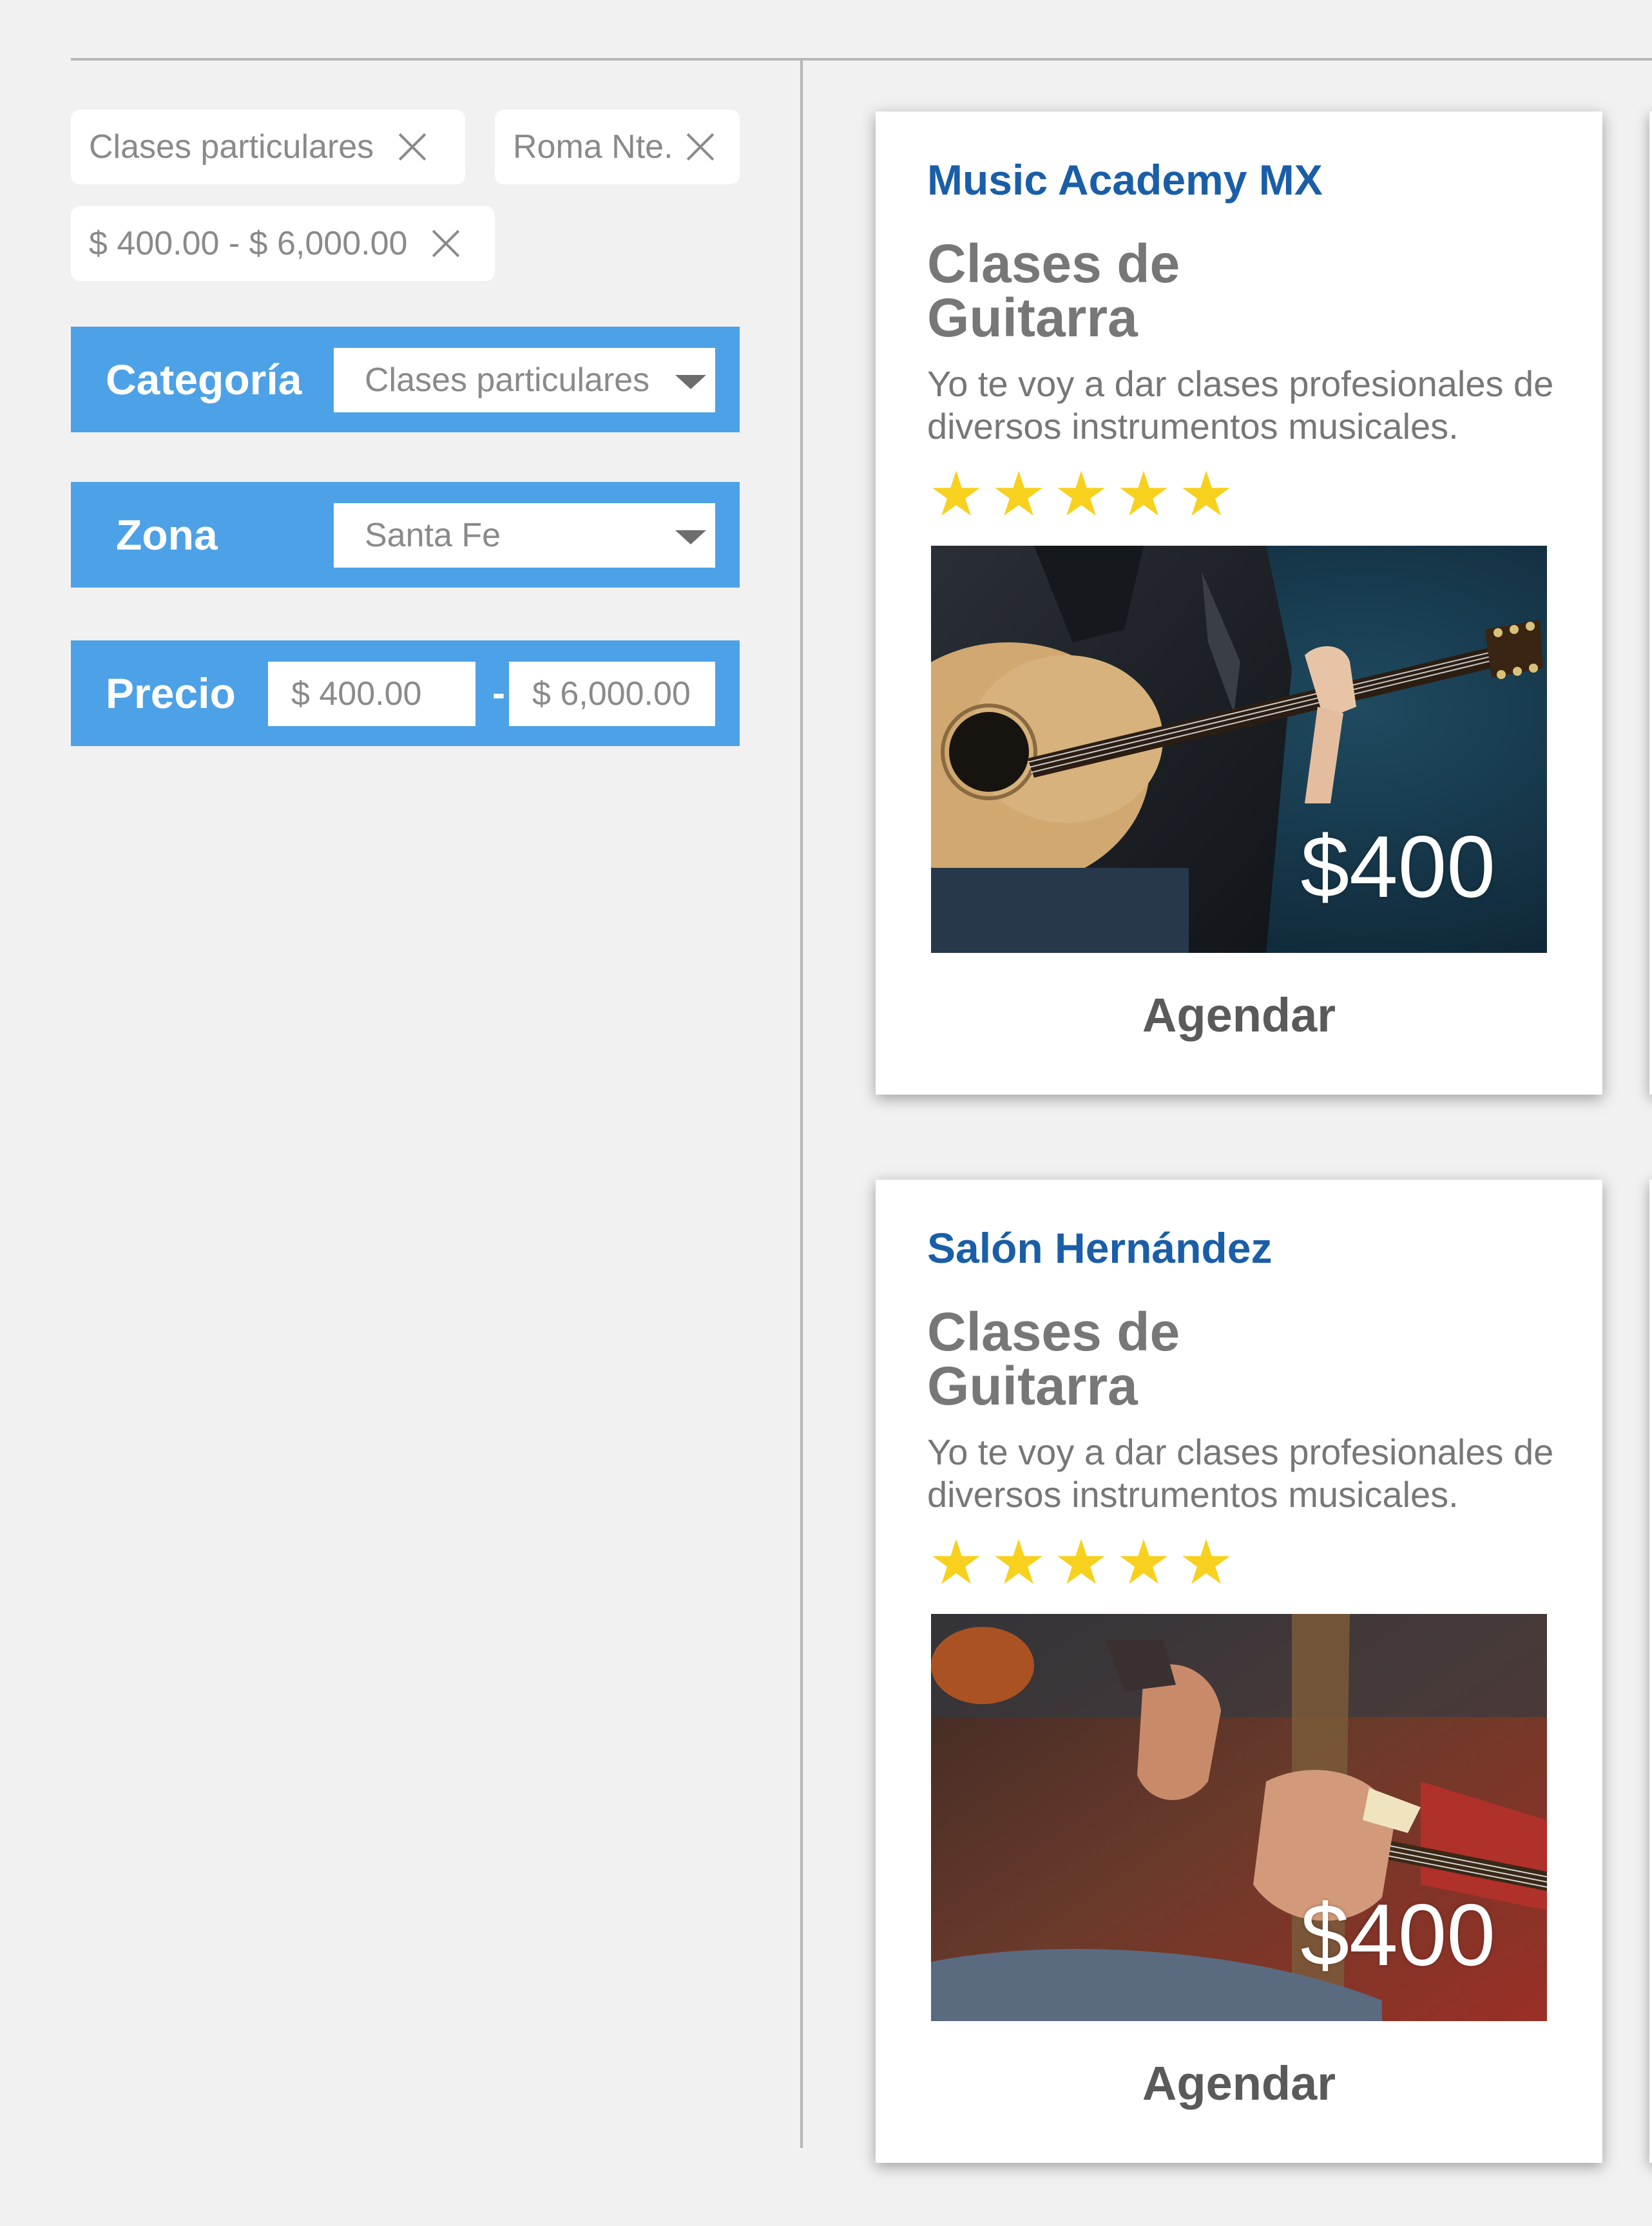  I want to click on category-label: Categoría, so click(204, 379).